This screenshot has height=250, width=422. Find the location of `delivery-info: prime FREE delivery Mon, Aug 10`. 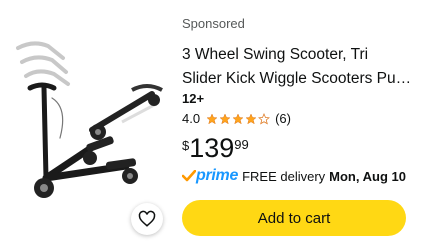

delivery-info: prime FREE delivery Mon, Aug 10 is located at coordinates (294, 176).